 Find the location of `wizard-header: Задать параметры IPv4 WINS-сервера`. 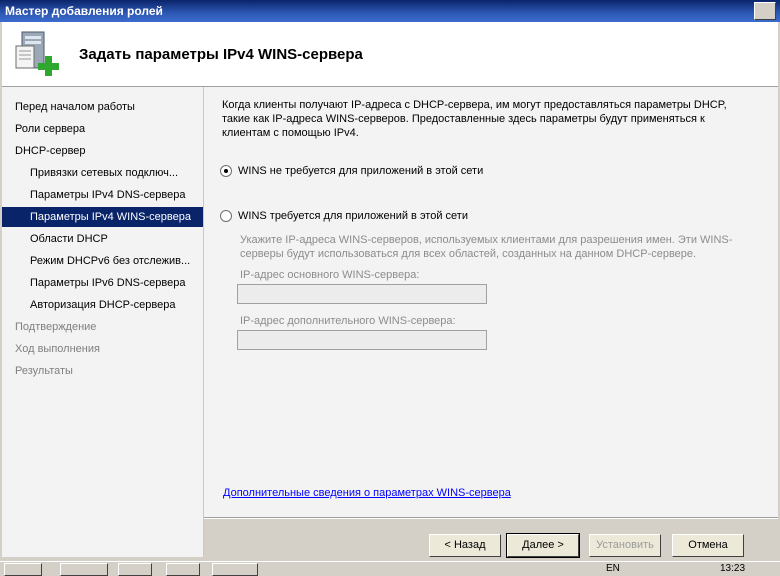

wizard-header: Задать параметры IPv4 WINS-сервера is located at coordinates (390, 54).